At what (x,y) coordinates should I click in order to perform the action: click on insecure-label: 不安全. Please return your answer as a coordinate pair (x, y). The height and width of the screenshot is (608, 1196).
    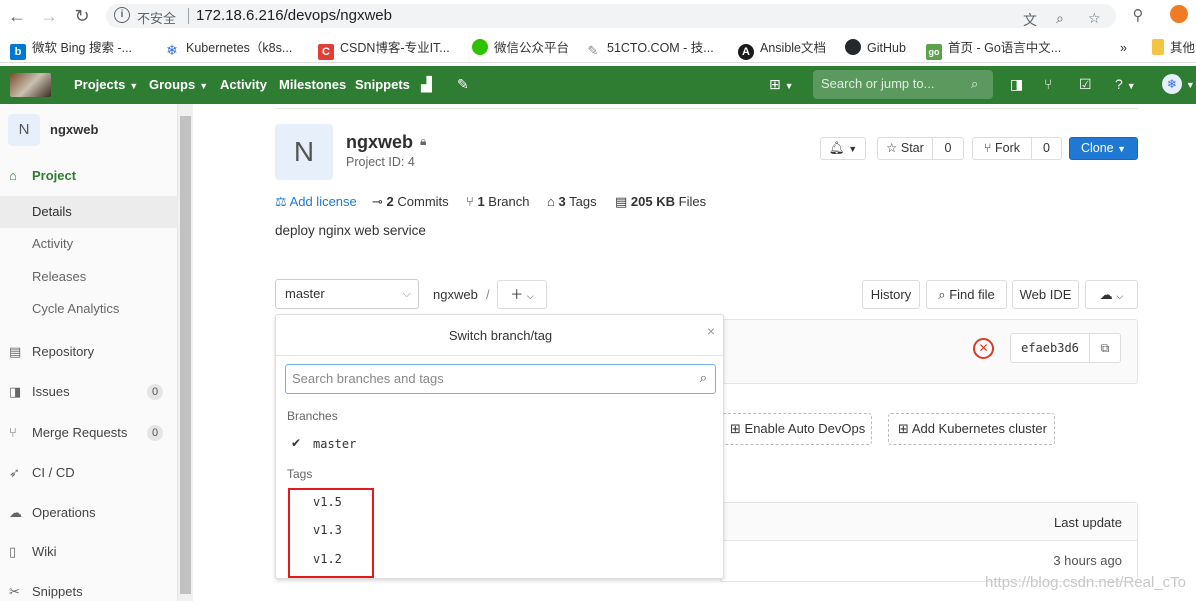
    Looking at the image, I should click on (157, 18).